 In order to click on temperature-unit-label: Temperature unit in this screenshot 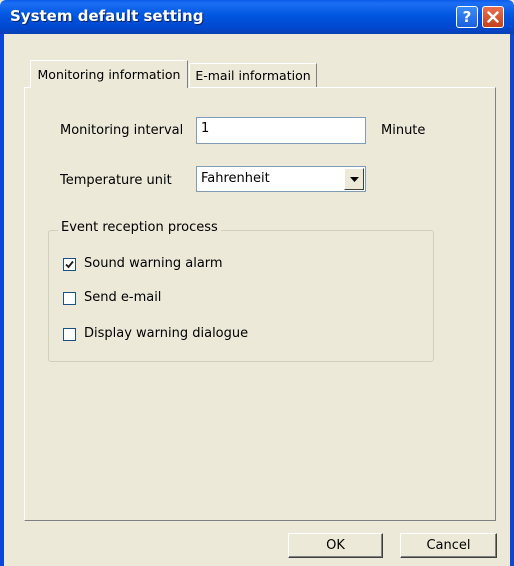, I will do `click(116, 180)`.